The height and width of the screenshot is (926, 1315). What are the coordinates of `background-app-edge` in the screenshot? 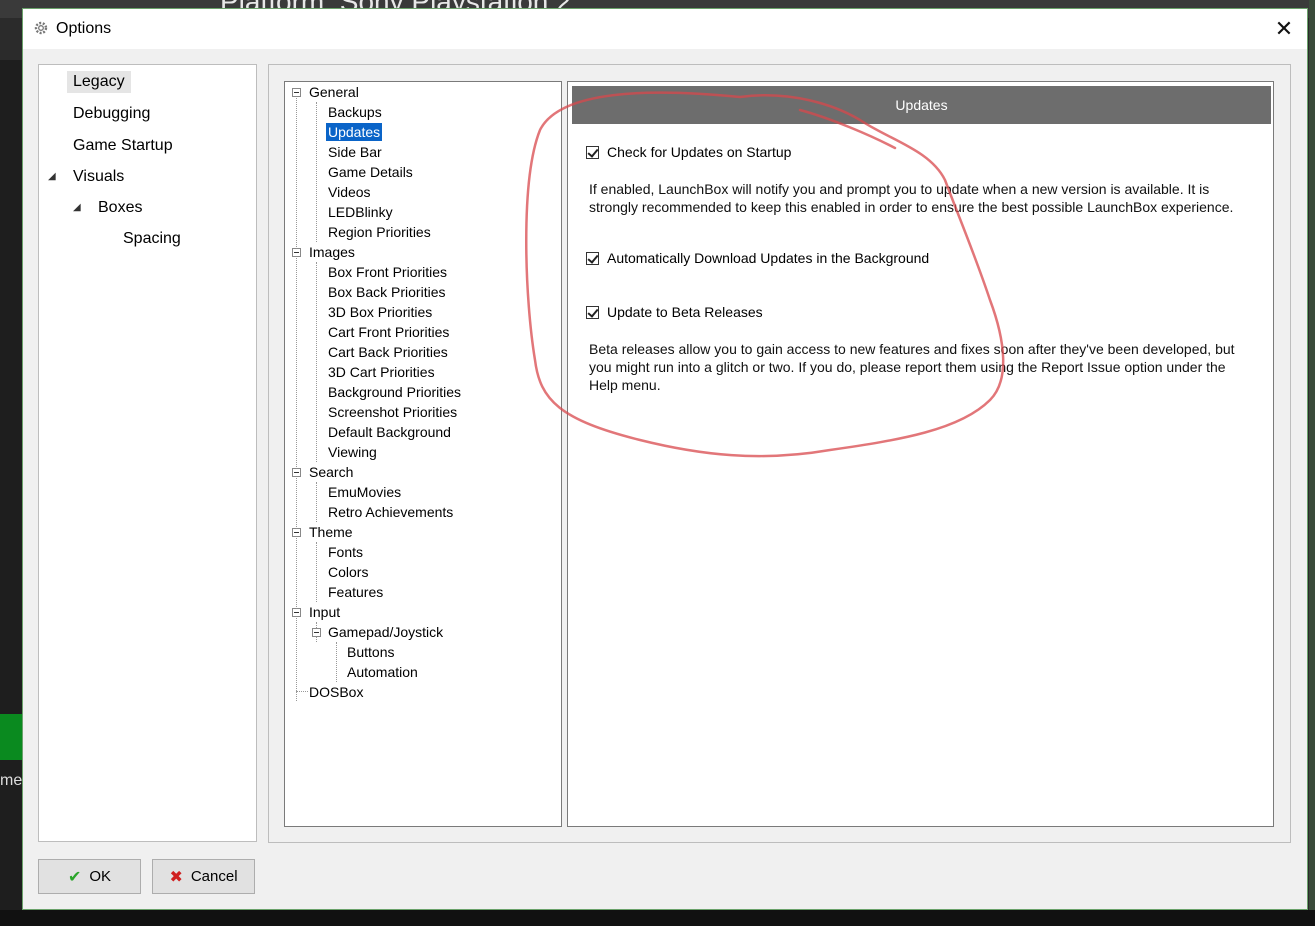 It's located at (1312, 463).